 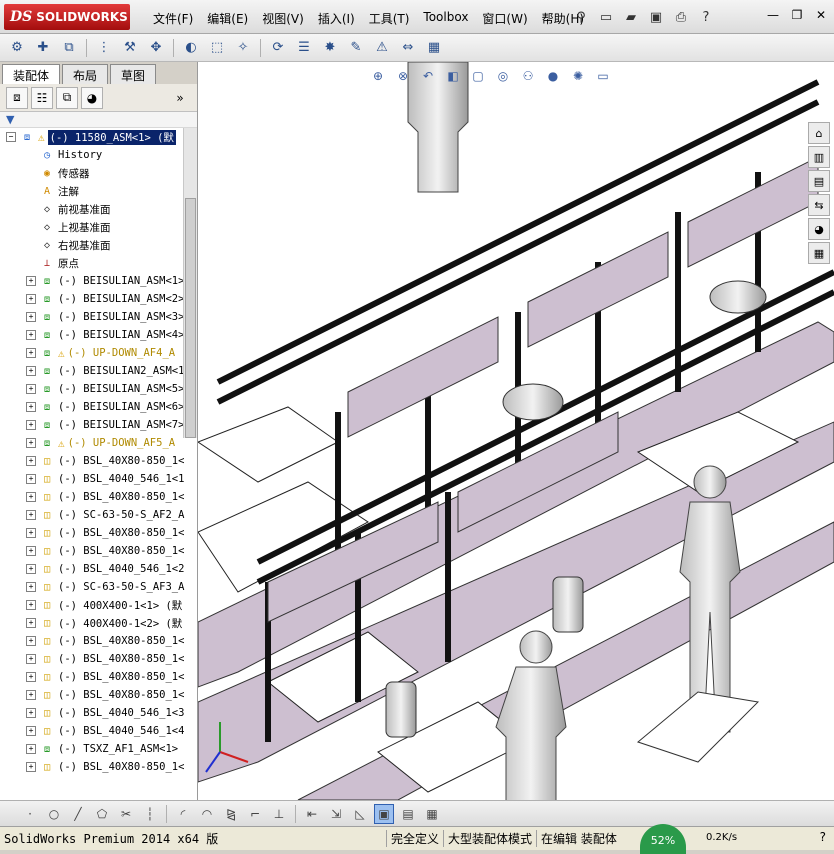 What do you see at coordinates (98, 749) in the screenshot?
I see `tree-item: + ⧈ (-) TSXZ_AF1_ASM<1>` at bounding box center [98, 749].